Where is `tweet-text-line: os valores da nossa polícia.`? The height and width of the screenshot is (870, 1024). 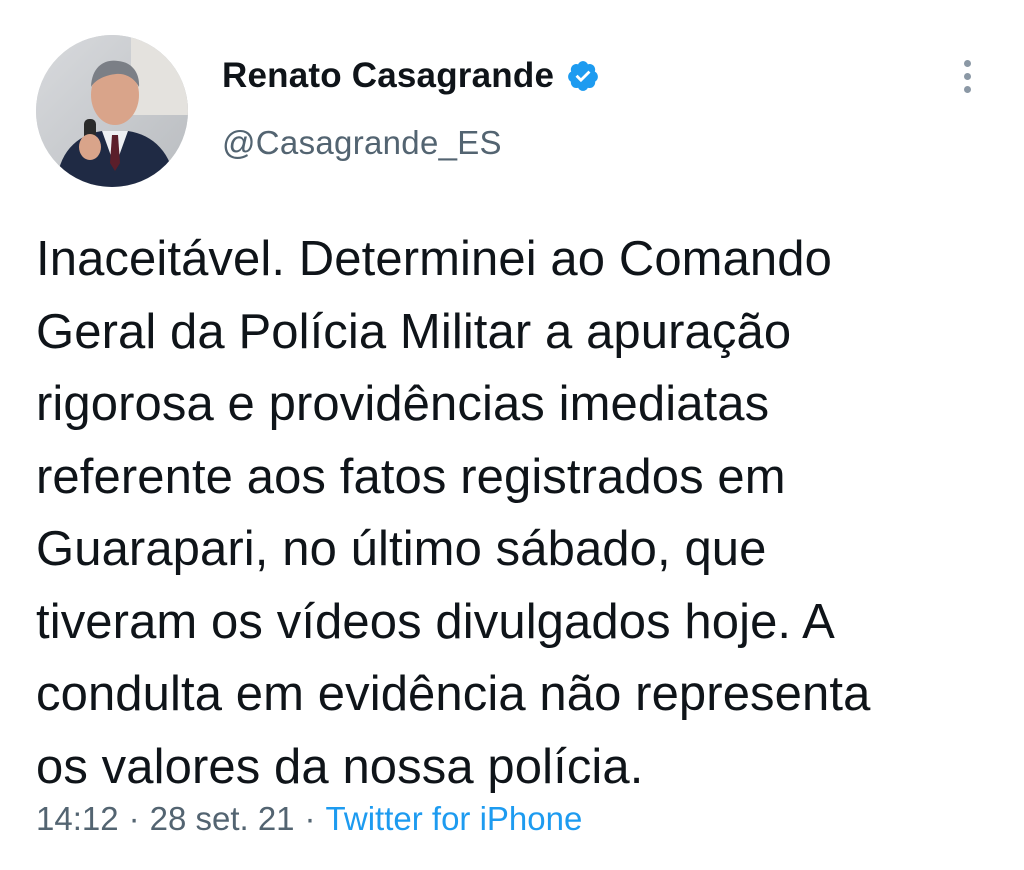
tweet-text-line: os valores da nossa polícia. is located at coordinates (340, 766).